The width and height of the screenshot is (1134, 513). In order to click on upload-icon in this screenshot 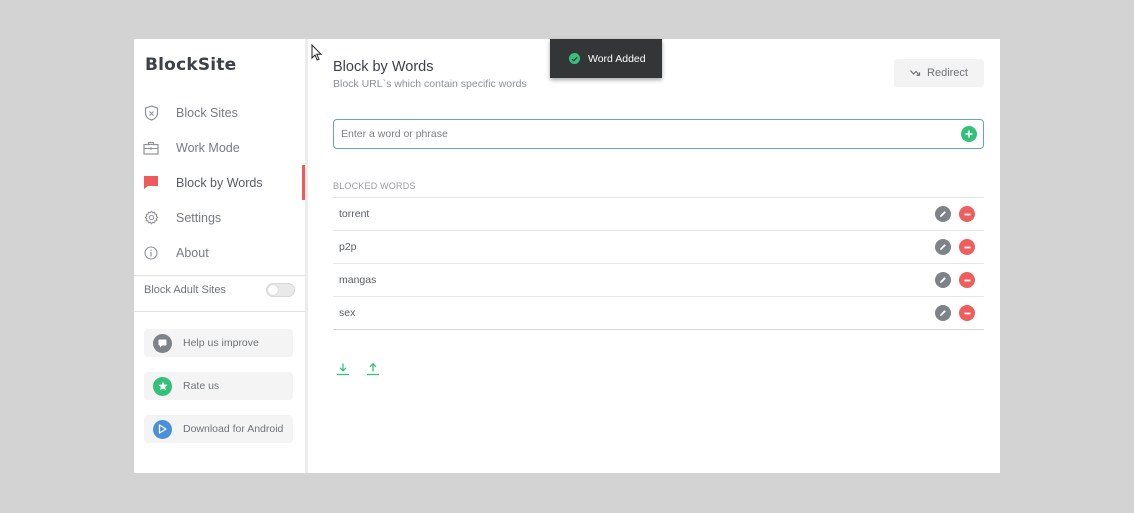, I will do `click(373, 369)`.